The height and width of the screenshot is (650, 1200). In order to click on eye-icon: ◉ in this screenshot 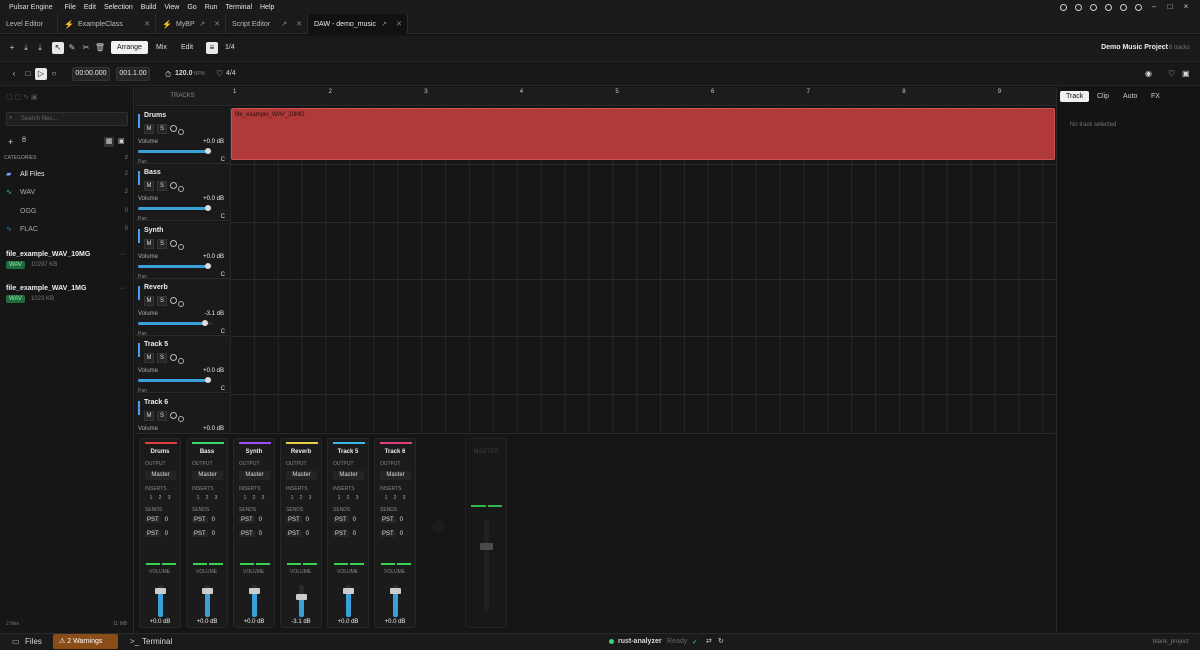, I will do `click(1148, 73)`.